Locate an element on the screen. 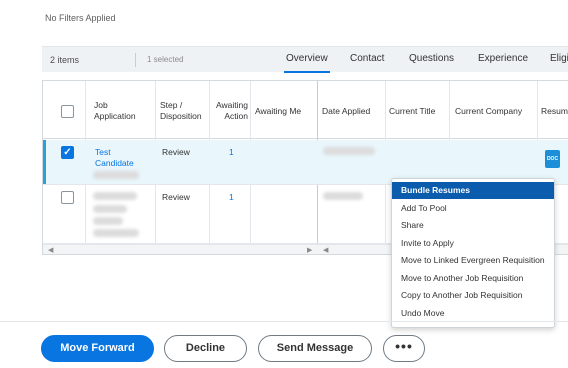 Image resolution: width=568 pixels, height=368 pixels. menu-item-move-linked-evergreen: Move to Linked Evergreen Requisition is located at coordinates (473, 260).